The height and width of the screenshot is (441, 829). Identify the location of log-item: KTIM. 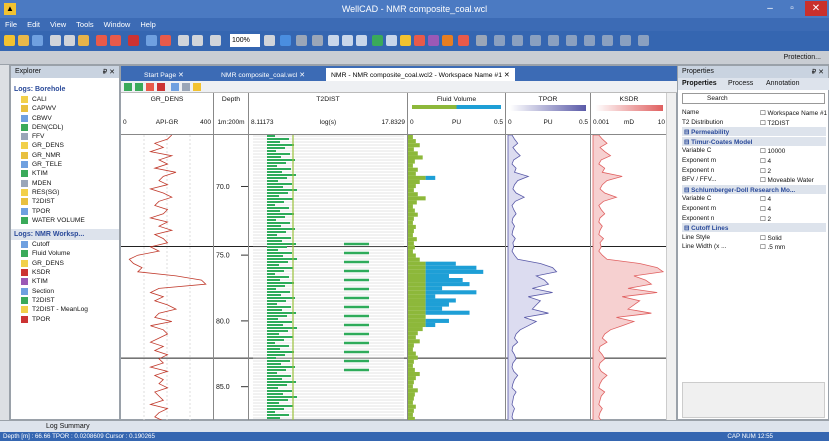
(65, 173).